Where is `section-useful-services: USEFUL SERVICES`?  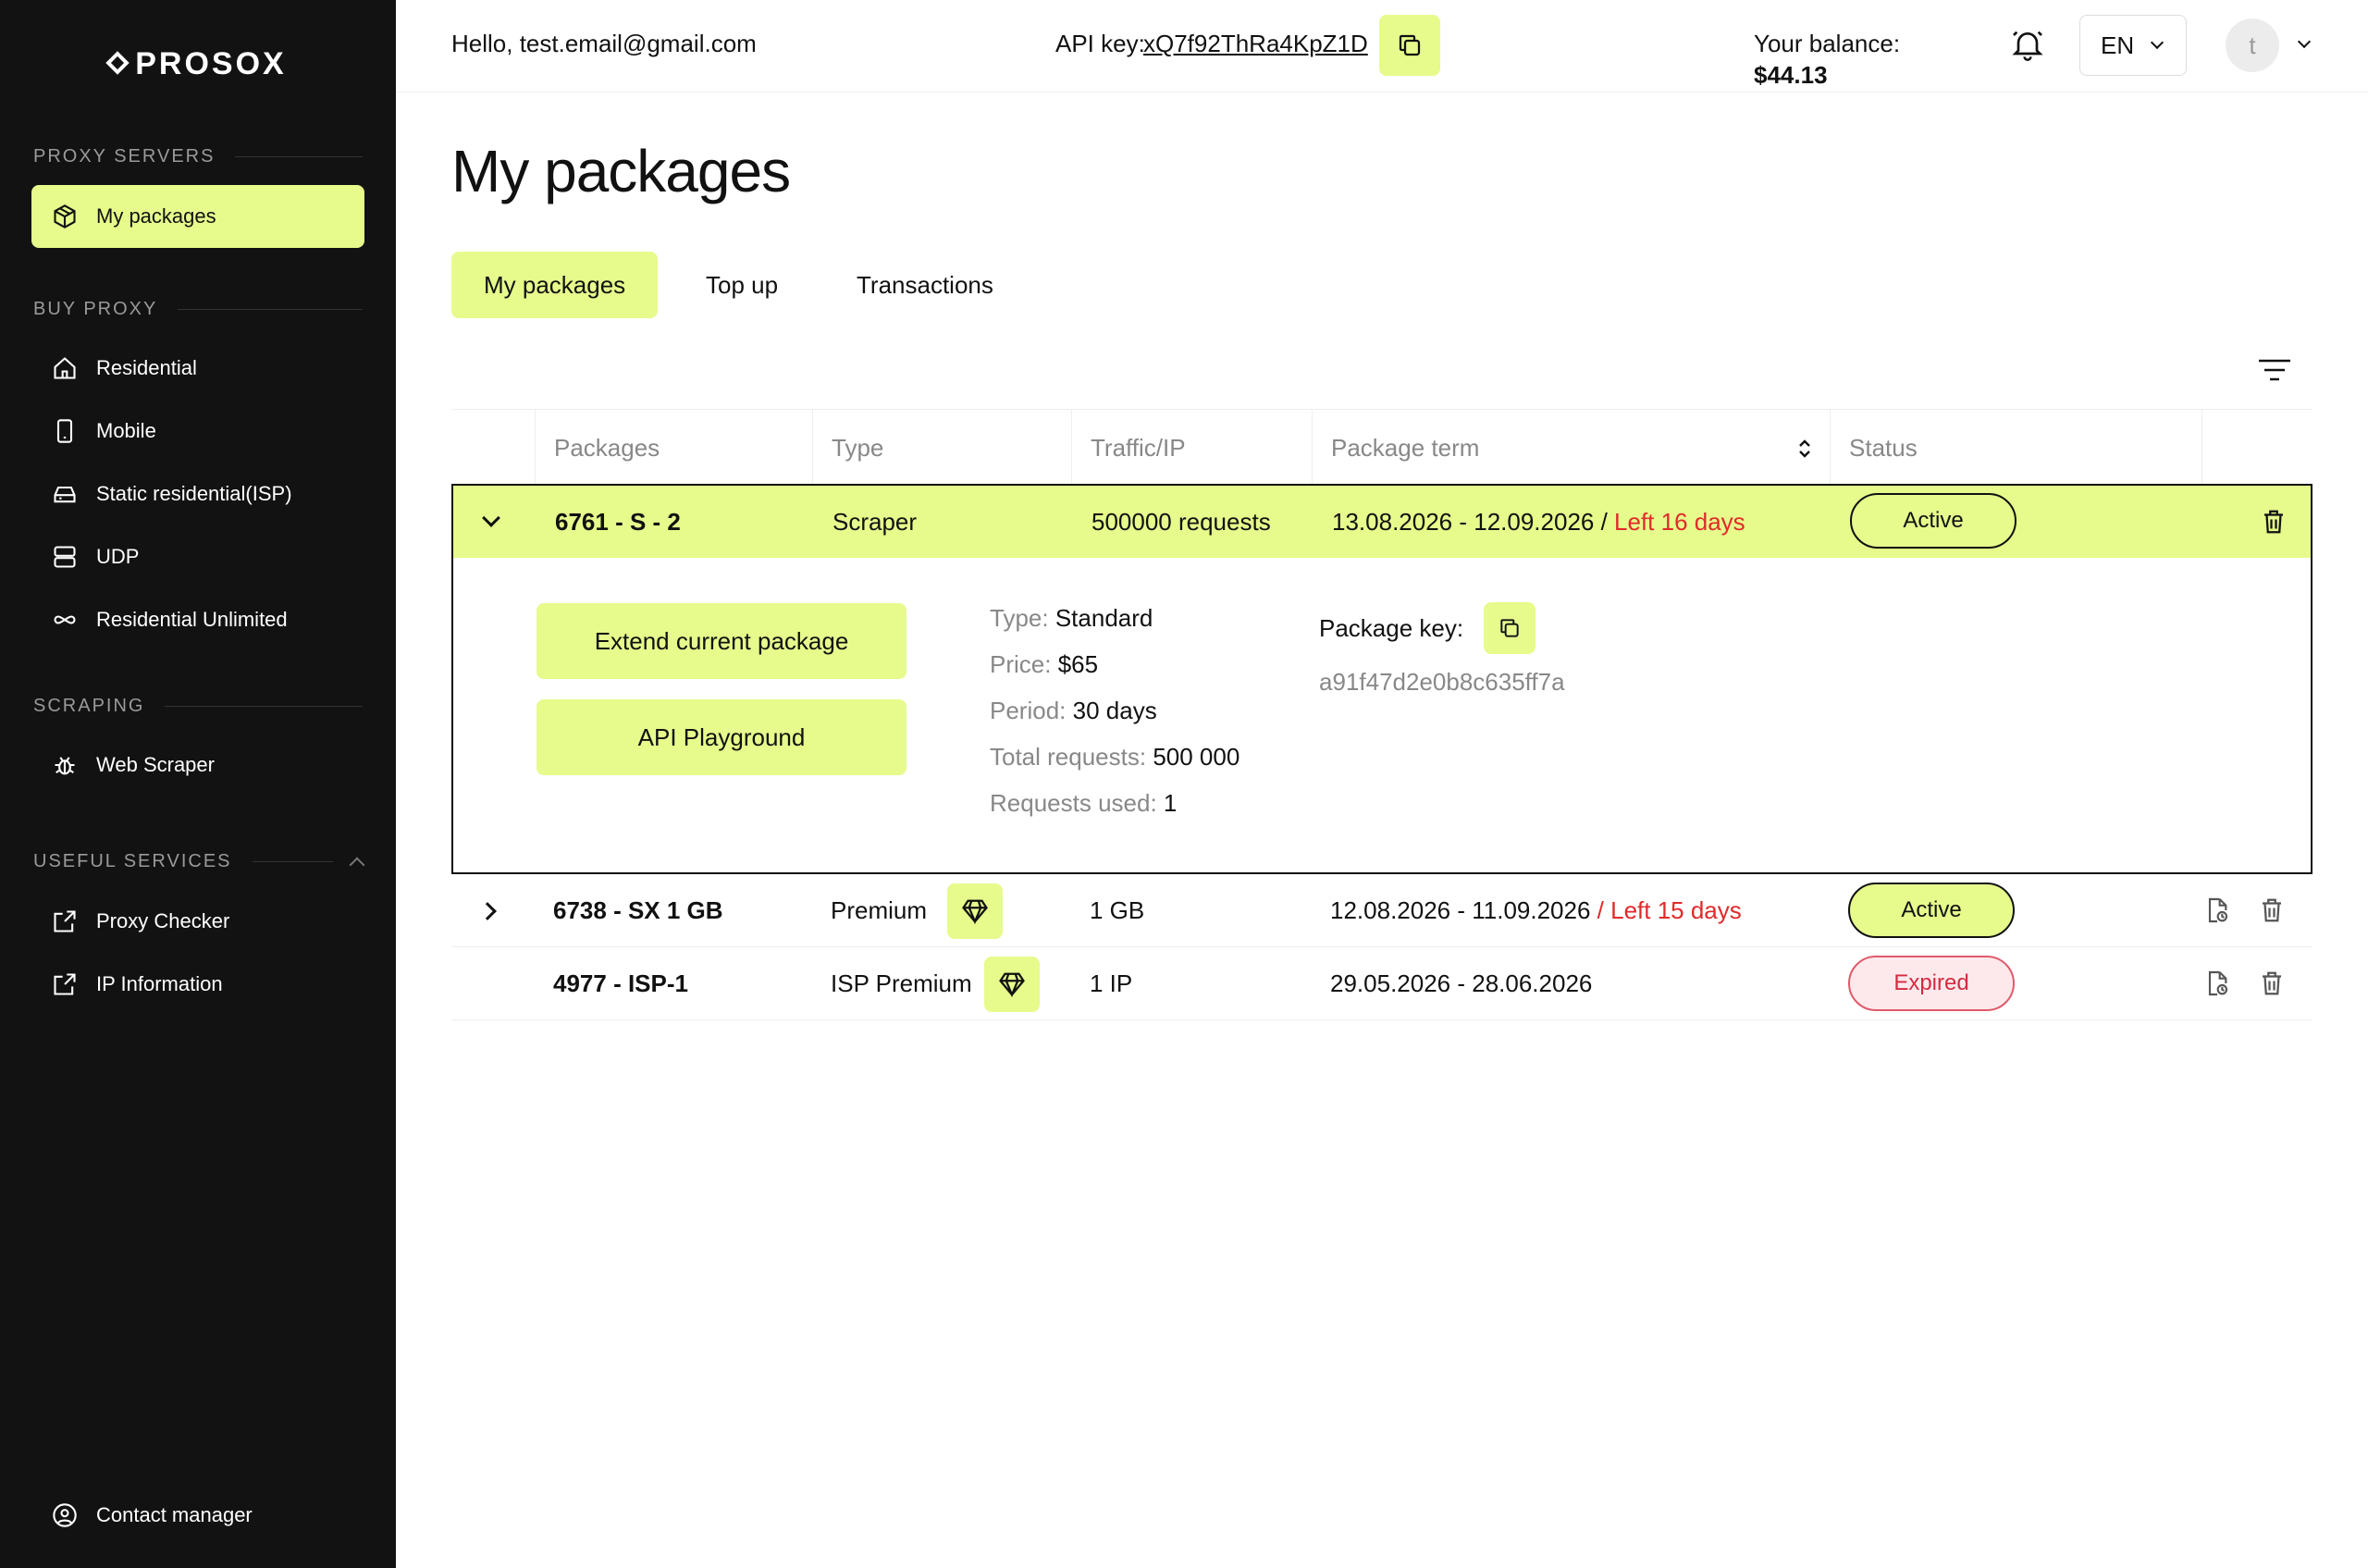 section-useful-services: USEFUL SERVICES is located at coordinates (199, 861).